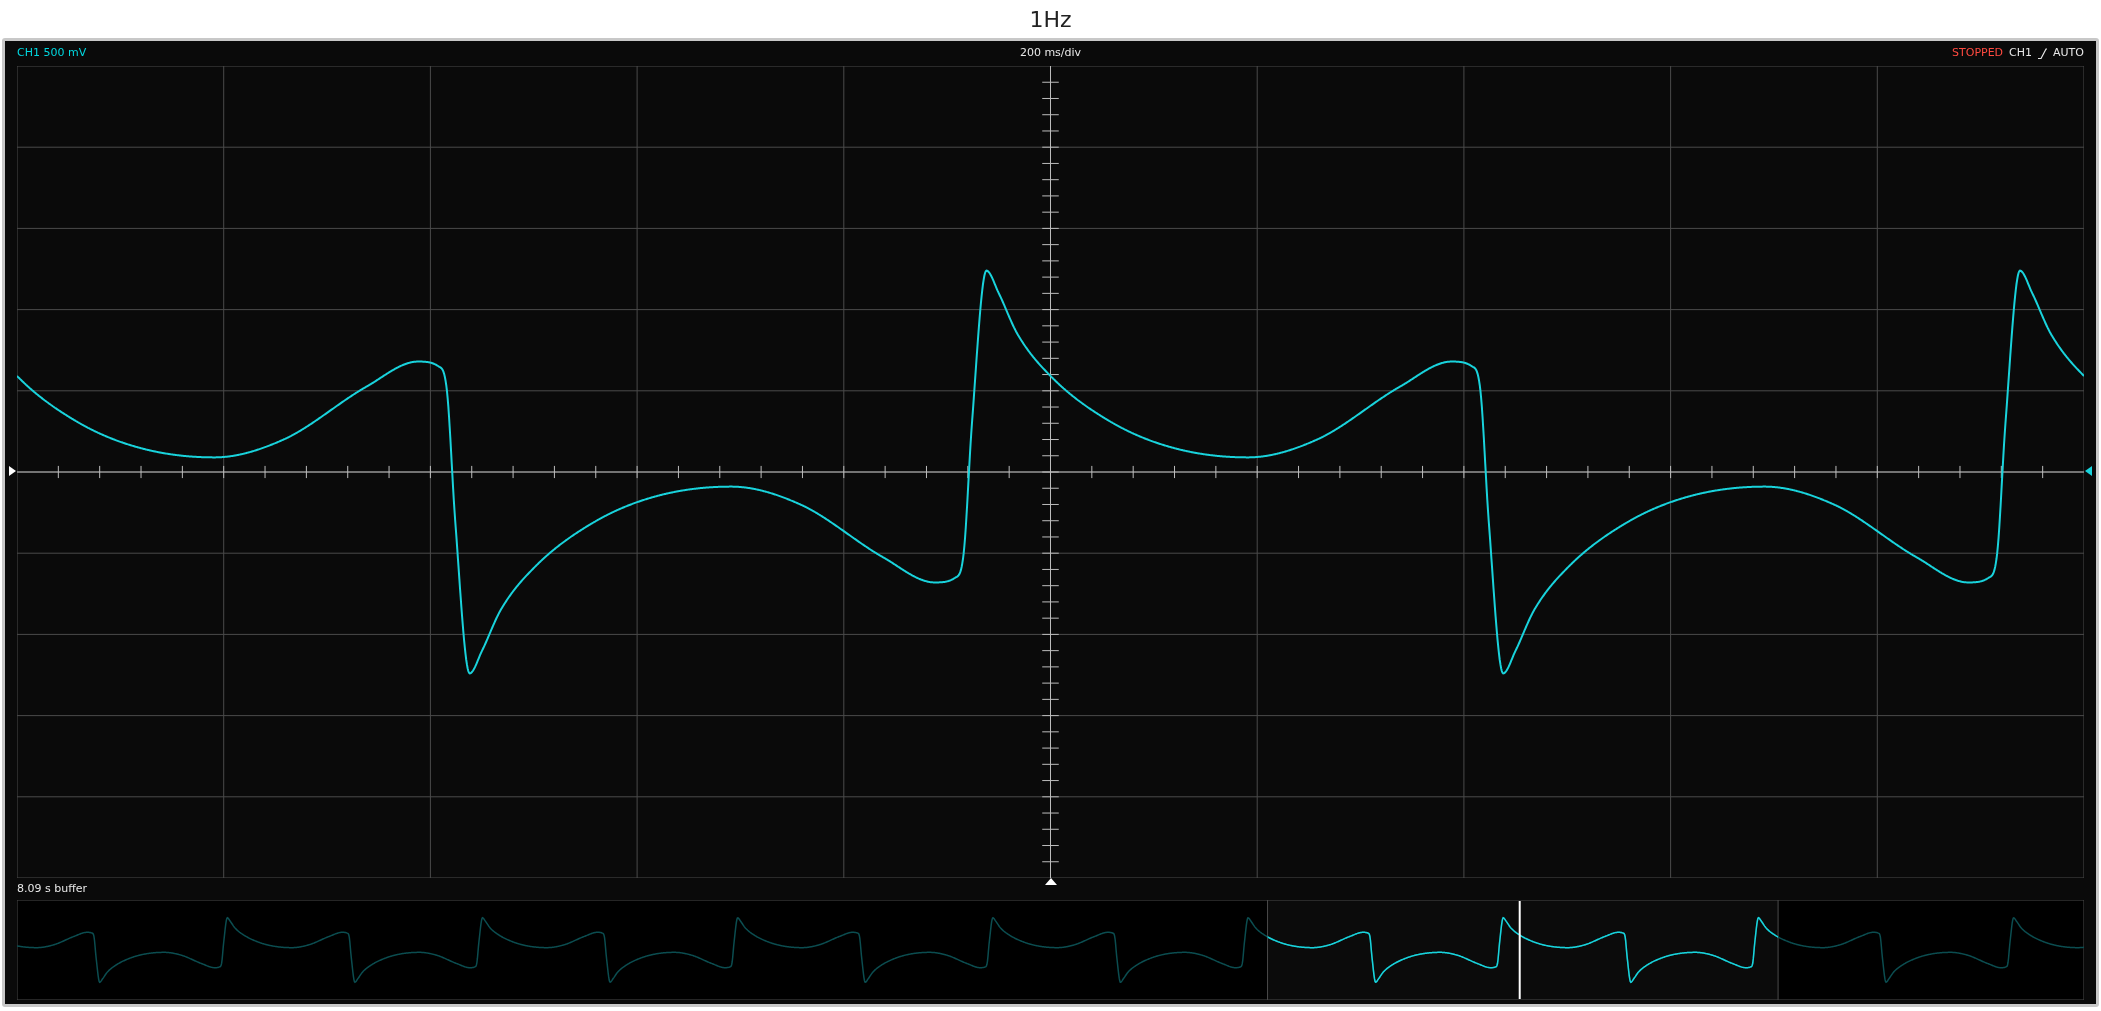 The image size is (2101, 1011). I want to click on window-title: 1Hz, so click(1050, 19).